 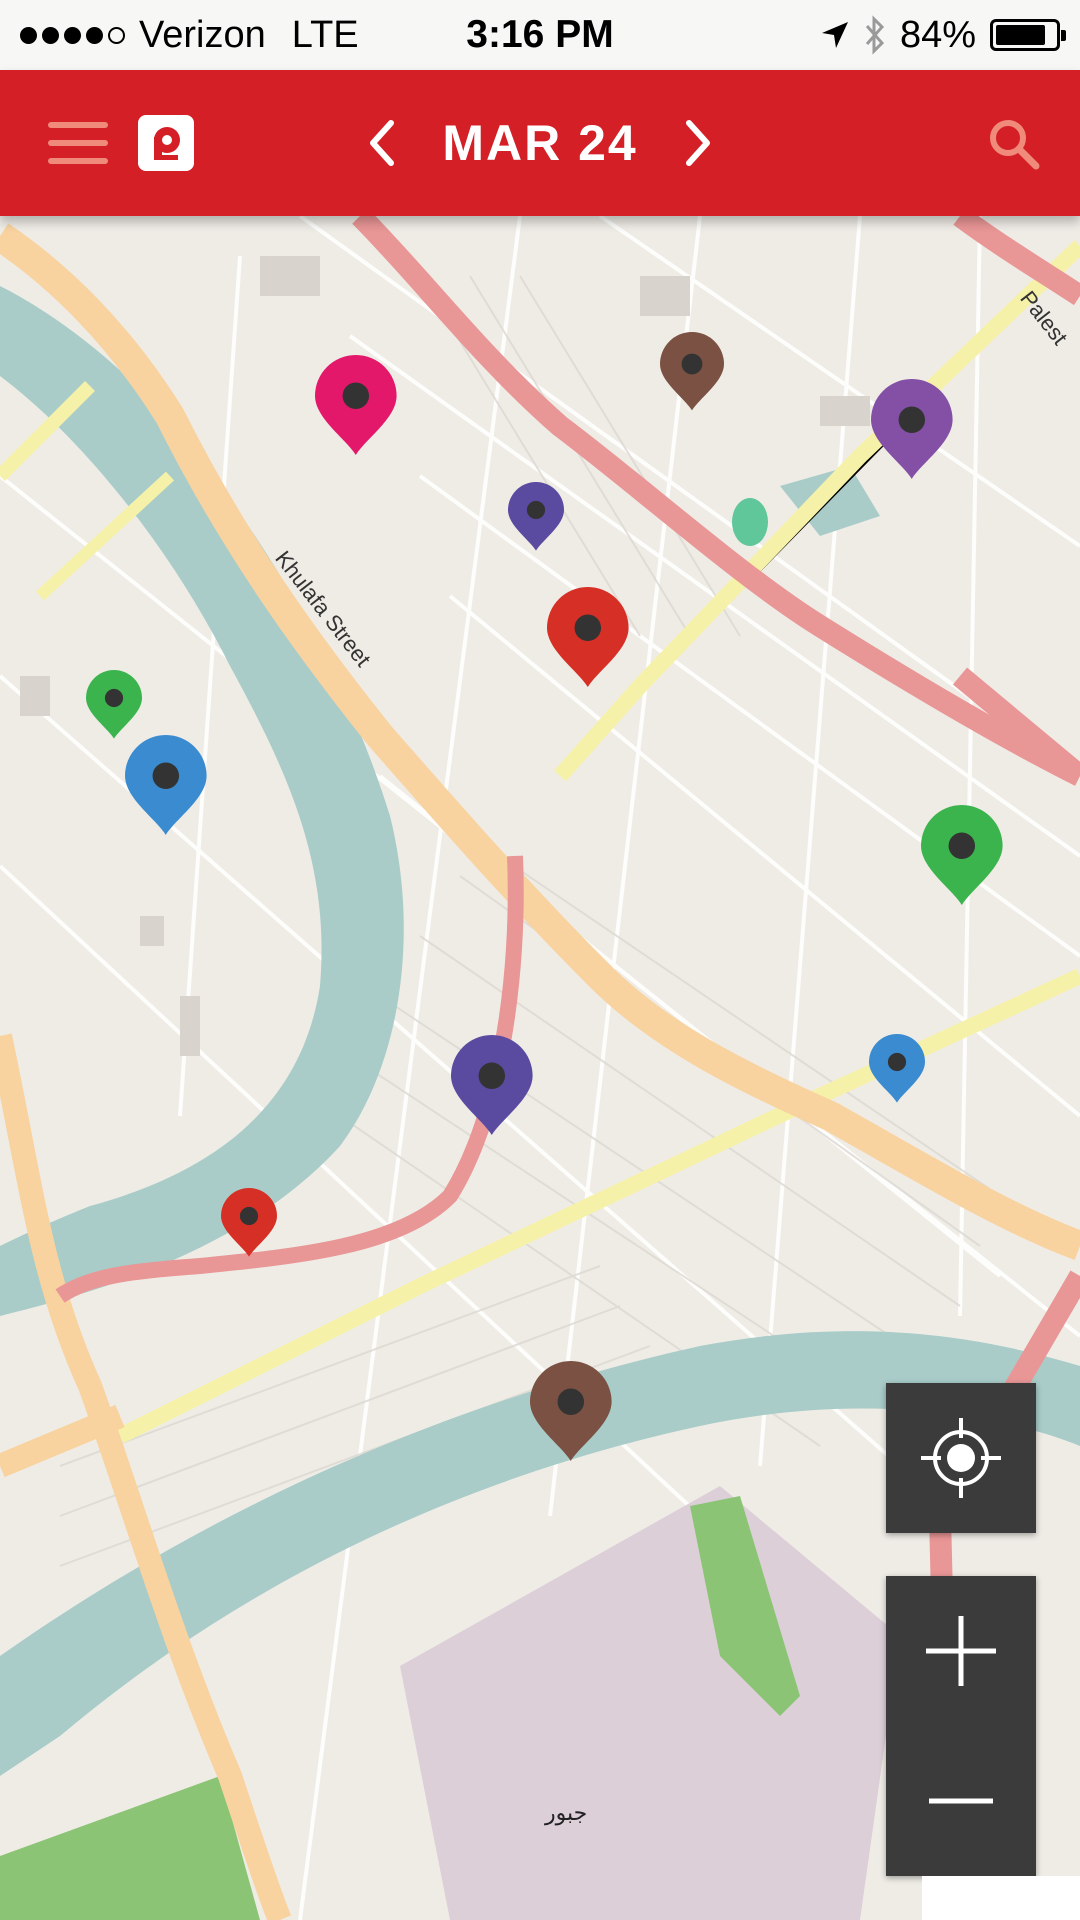 I want to click on date-navigator: MAR 24, so click(x=540, y=143).